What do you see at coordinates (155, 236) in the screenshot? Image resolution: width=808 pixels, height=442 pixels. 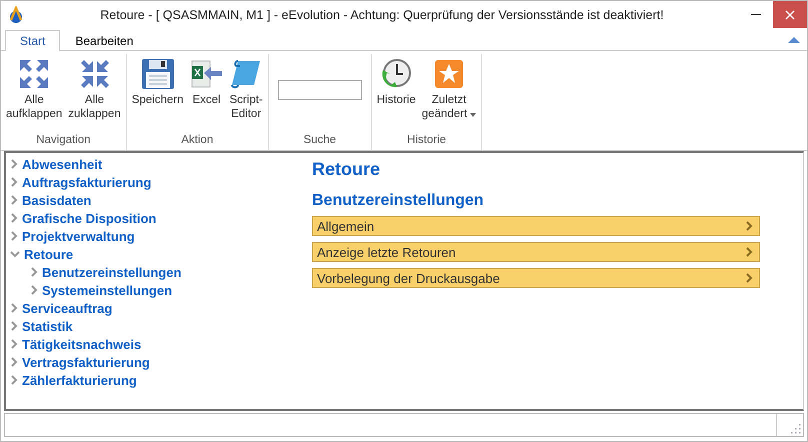 I see `tree-item: Projektverwaltung` at bounding box center [155, 236].